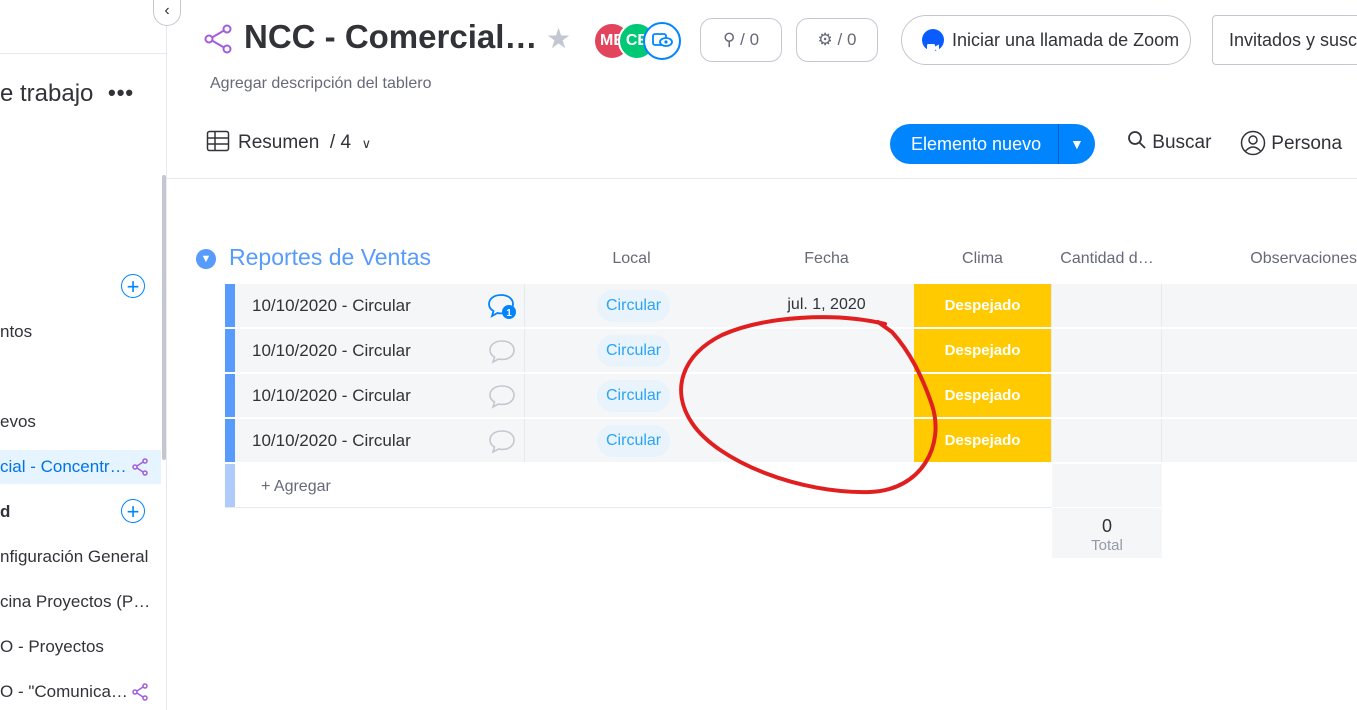  I want to click on annotation-circle, so click(808, 405).